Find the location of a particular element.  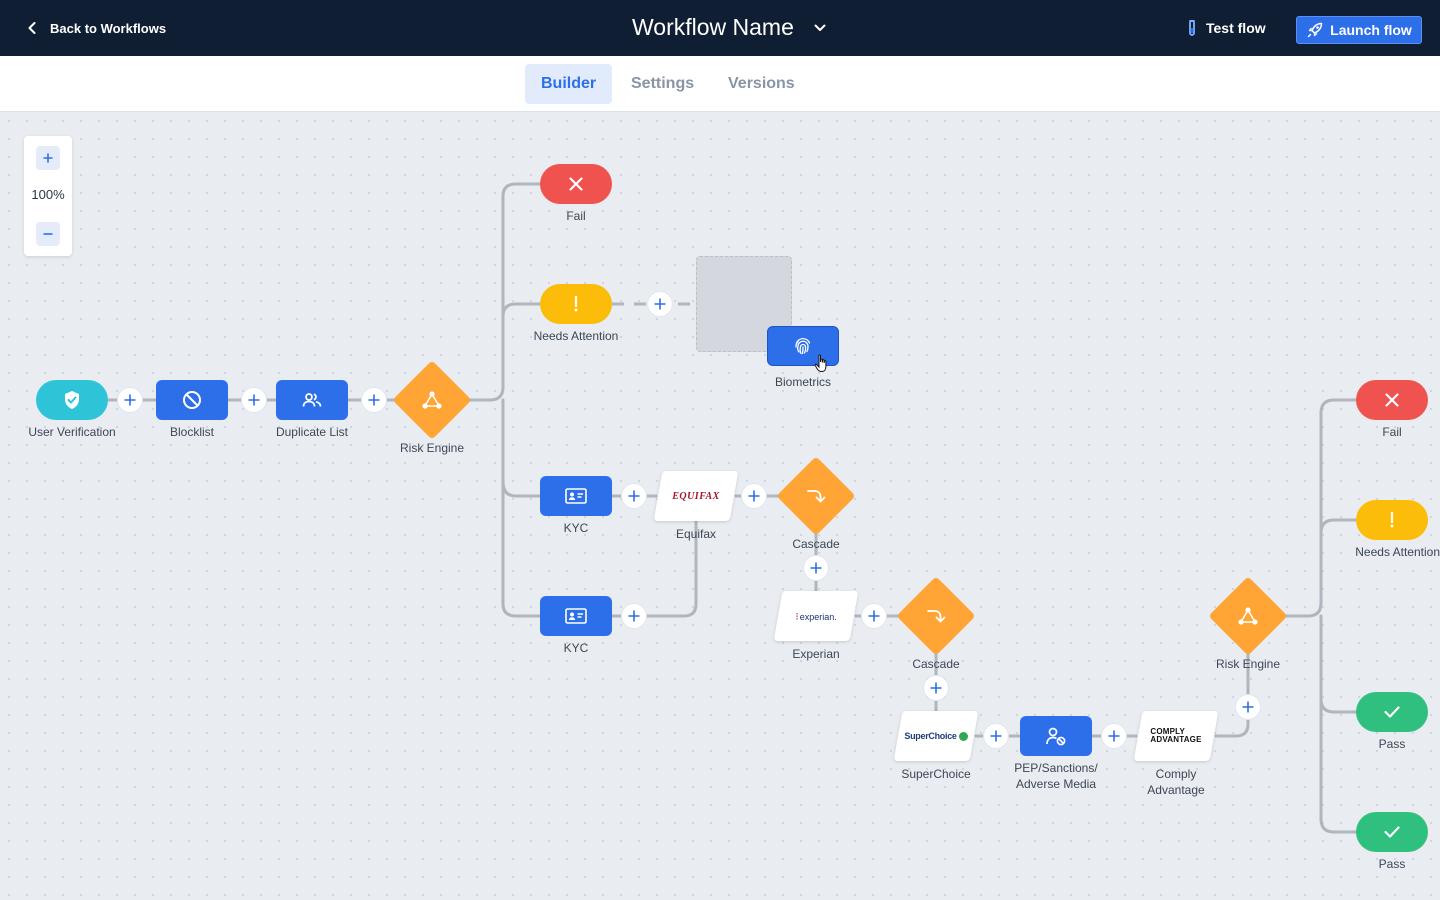

block-icon is located at coordinates (192, 400).